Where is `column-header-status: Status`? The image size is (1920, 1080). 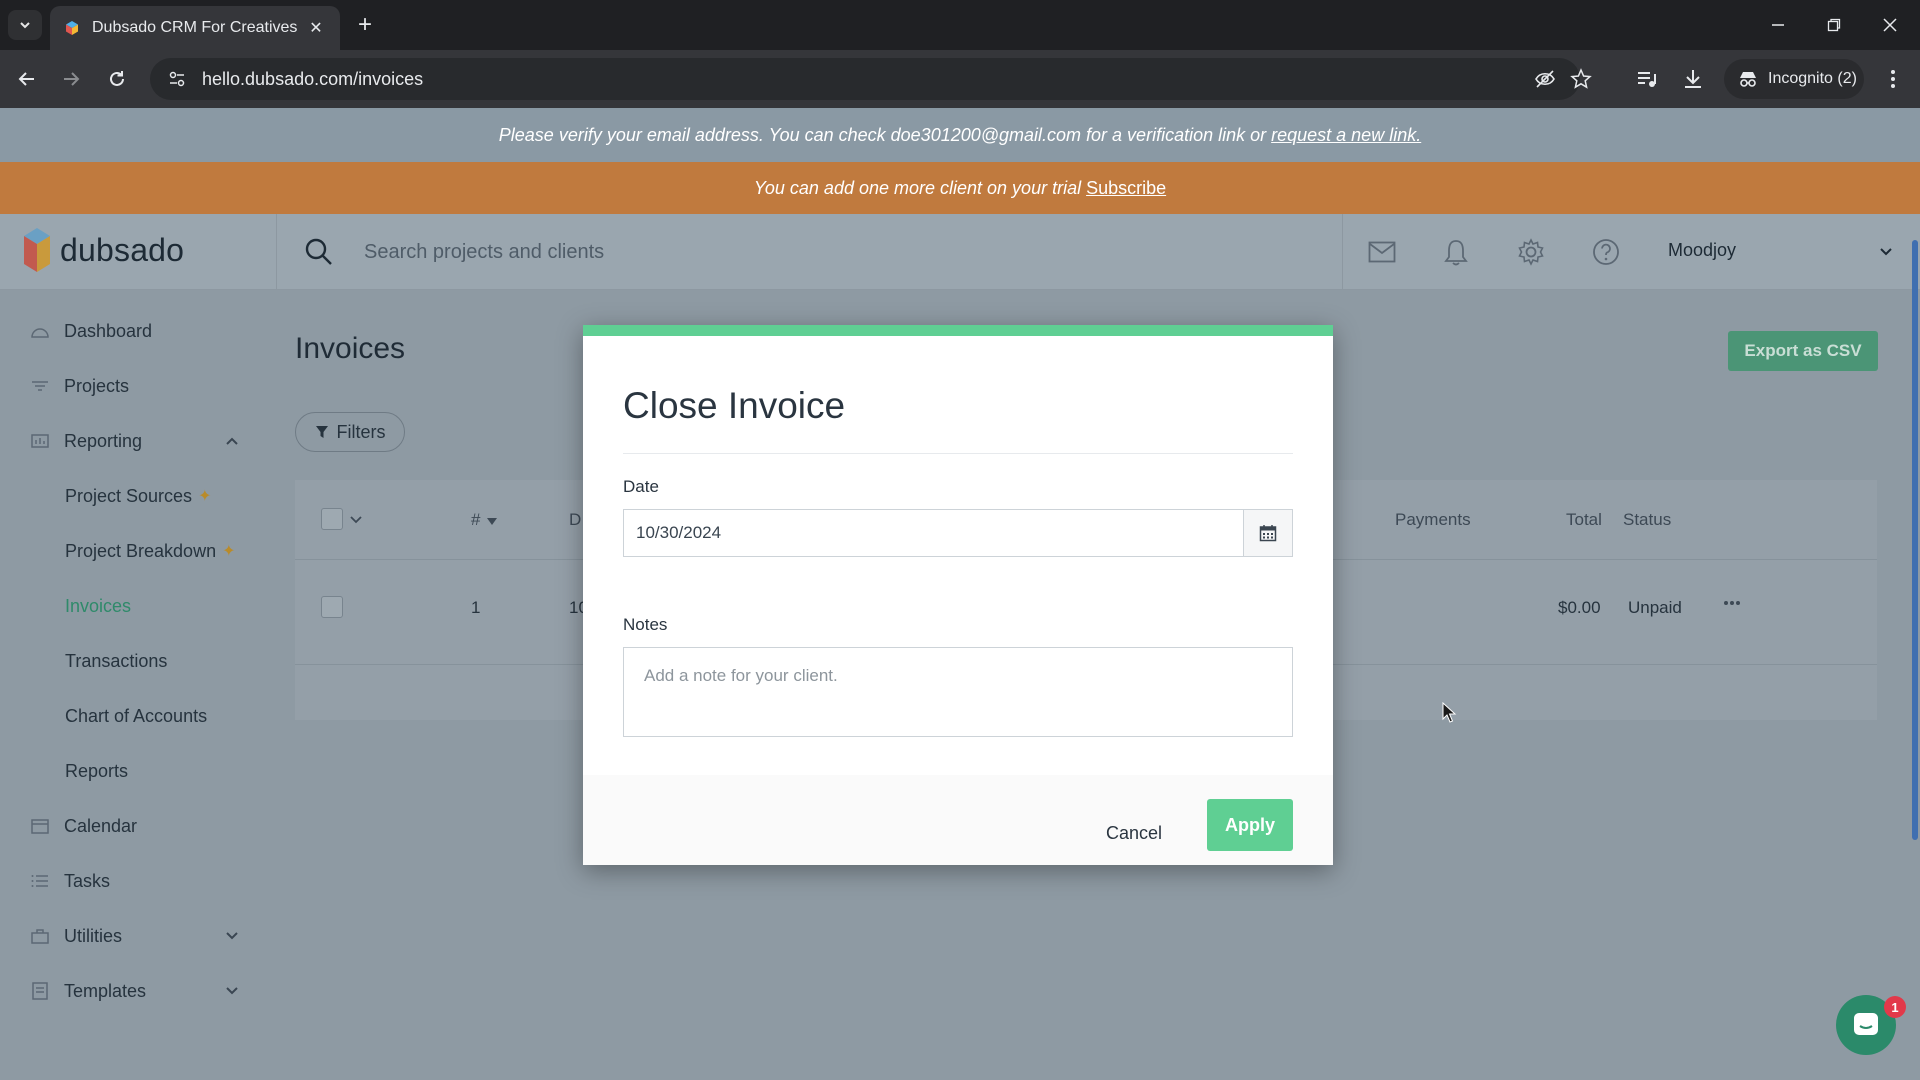
column-header-status: Status is located at coordinates (1647, 520).